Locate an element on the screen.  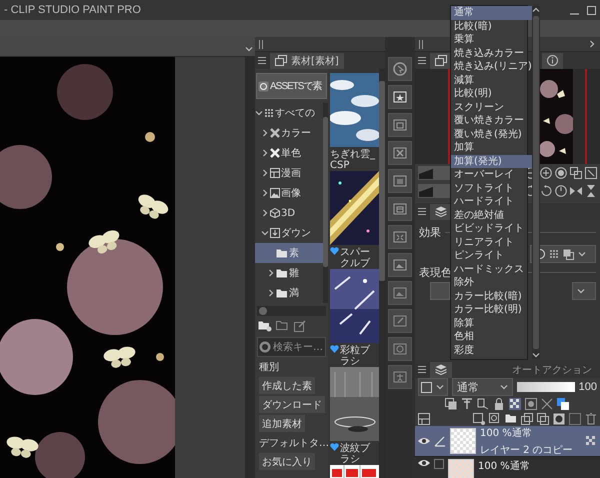
filter-button: 追加素材 is located at coordinates (282, 423).